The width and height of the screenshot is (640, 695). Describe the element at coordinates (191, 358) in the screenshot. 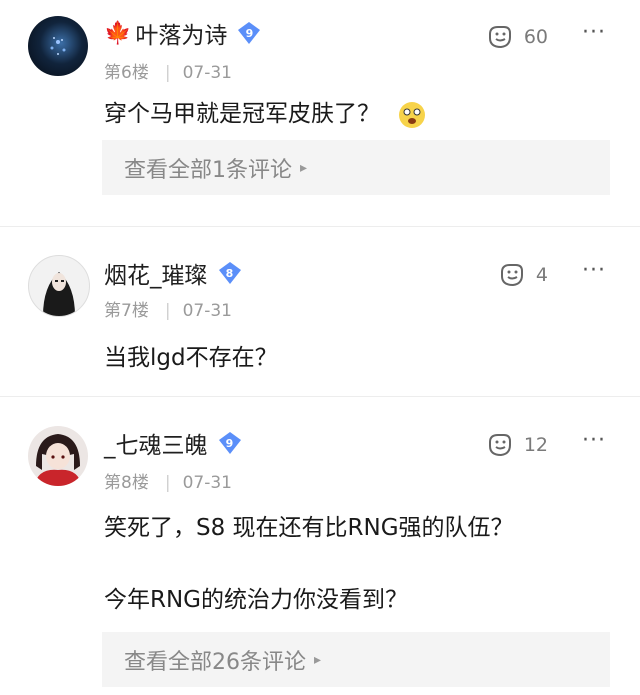

I see `comment-text: 当我lgd不存在？` at that location.